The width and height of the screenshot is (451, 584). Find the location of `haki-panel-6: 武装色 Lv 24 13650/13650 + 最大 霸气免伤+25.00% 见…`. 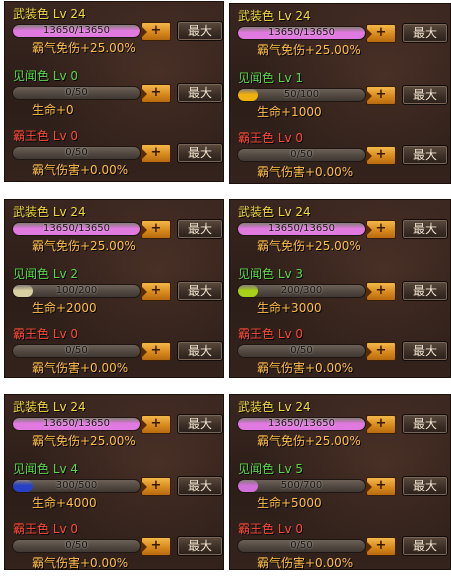

haki-panel-6: 武装色 Lv 24 13650/13650 + 最大 霸气免伤+25.00% 见… is located at coordinates (340, 482).